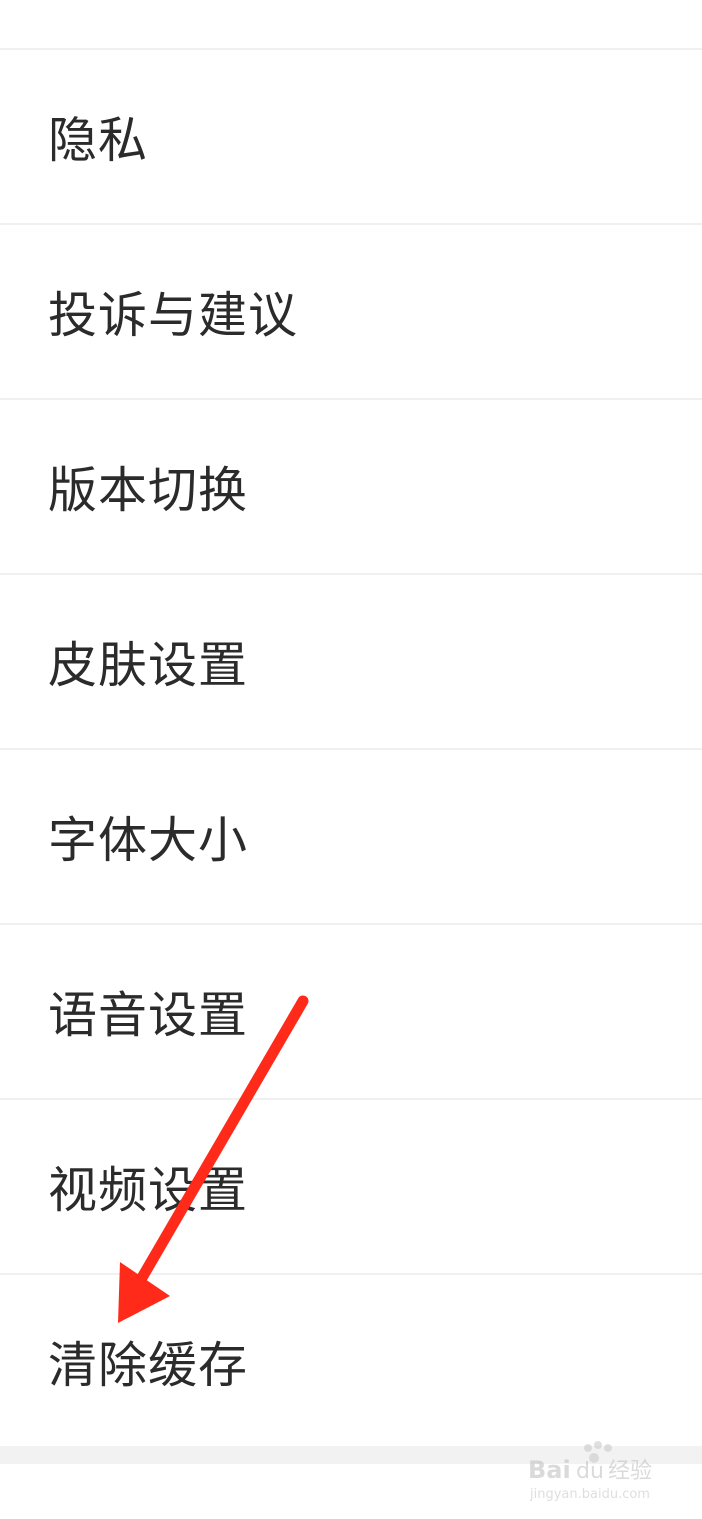 The width and height of the screenshot is (702, 1519). I want to click on settings-item-label: 视频设置, so click(148, 1190).